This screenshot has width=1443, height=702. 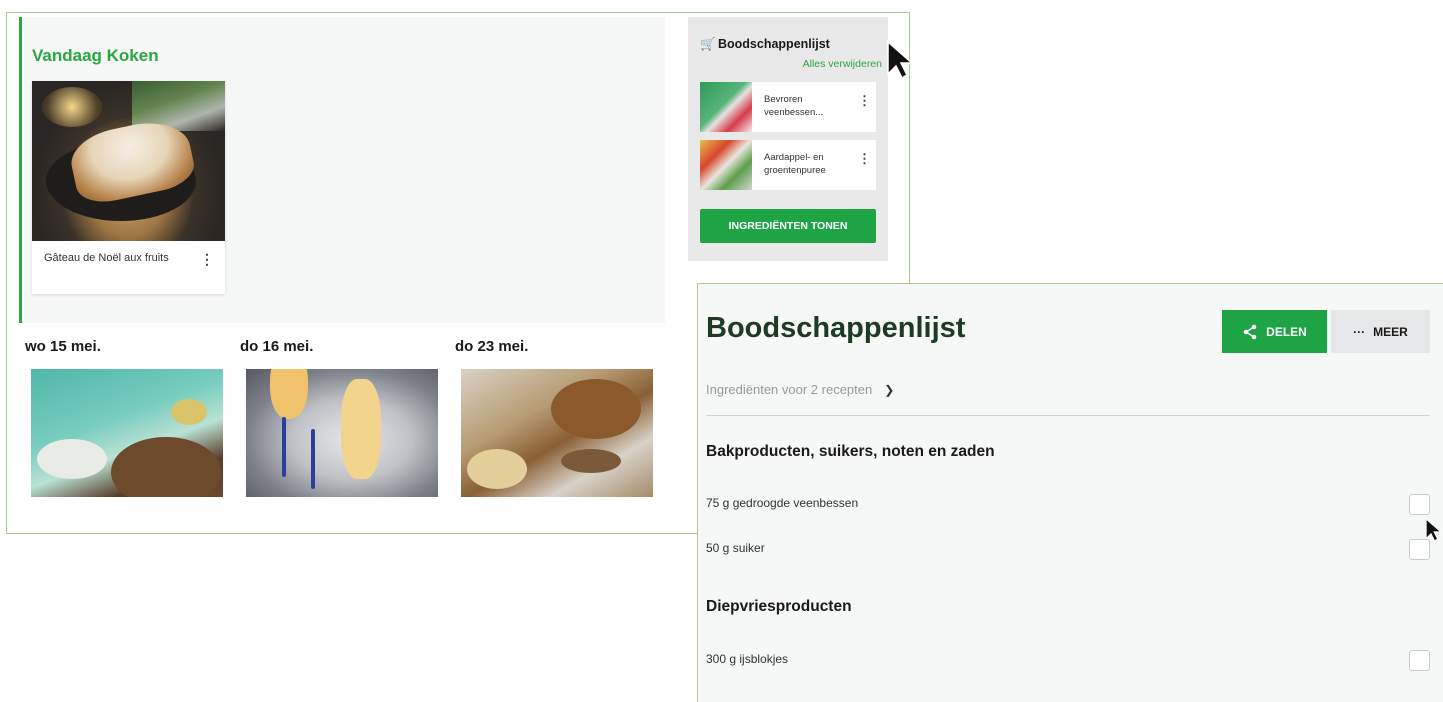 I want to click on ingredient-text: 50 g suiker, so click(x=735, y=548).